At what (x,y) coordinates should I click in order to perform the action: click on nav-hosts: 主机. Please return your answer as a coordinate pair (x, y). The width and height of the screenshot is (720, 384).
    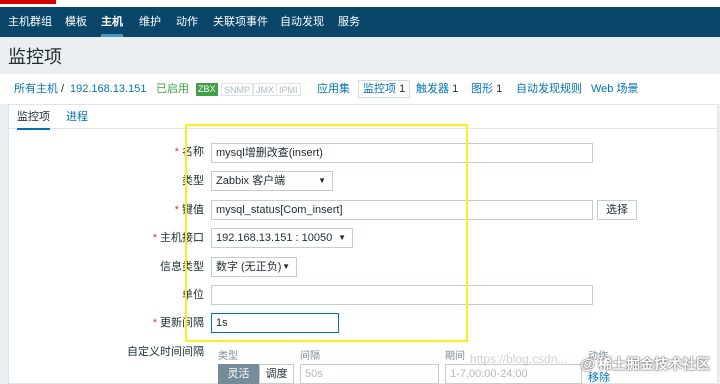
    Looking at the image, I should click on (112, 22).